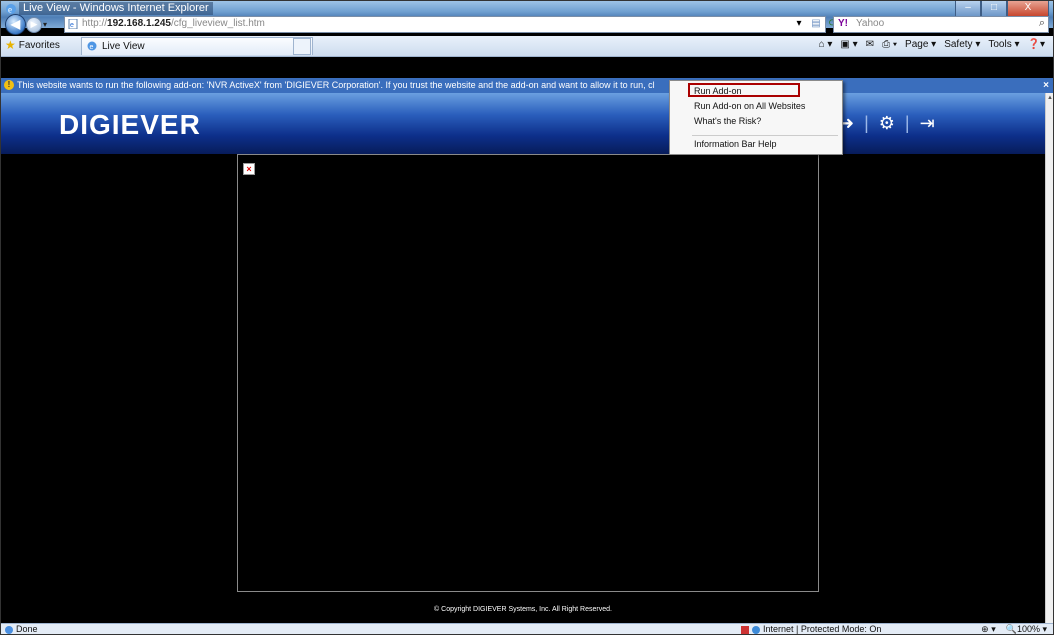 This screenshot has height=635, width=1054. What do you see at coordinates (962, 44) in the screenshot?
I see `safety-menu: Safety ▾` at bounding box center [962, 44].